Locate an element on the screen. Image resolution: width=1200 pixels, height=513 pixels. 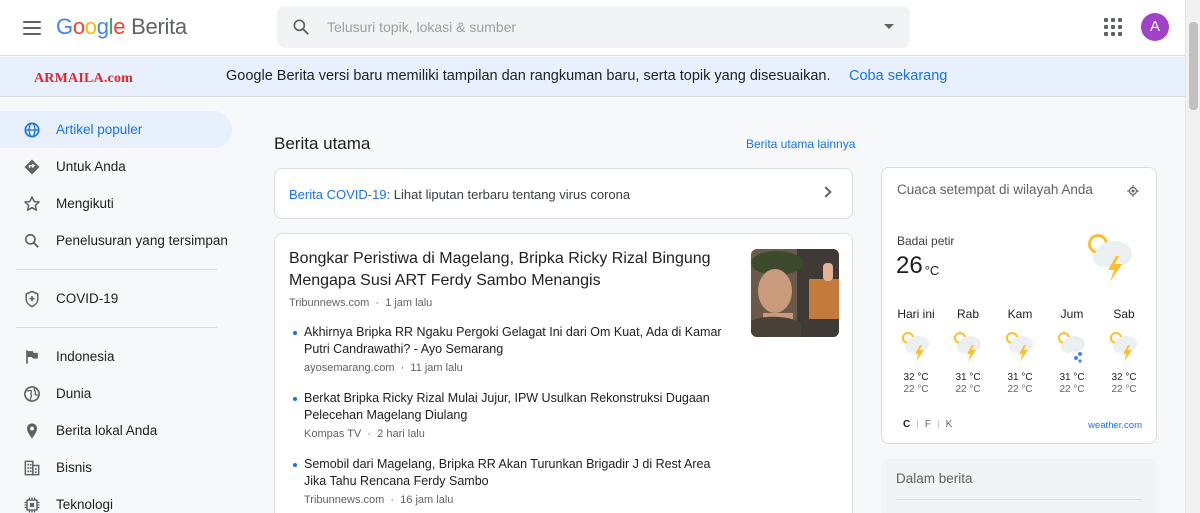
rain-icon is located at coordinates (1071, 347).